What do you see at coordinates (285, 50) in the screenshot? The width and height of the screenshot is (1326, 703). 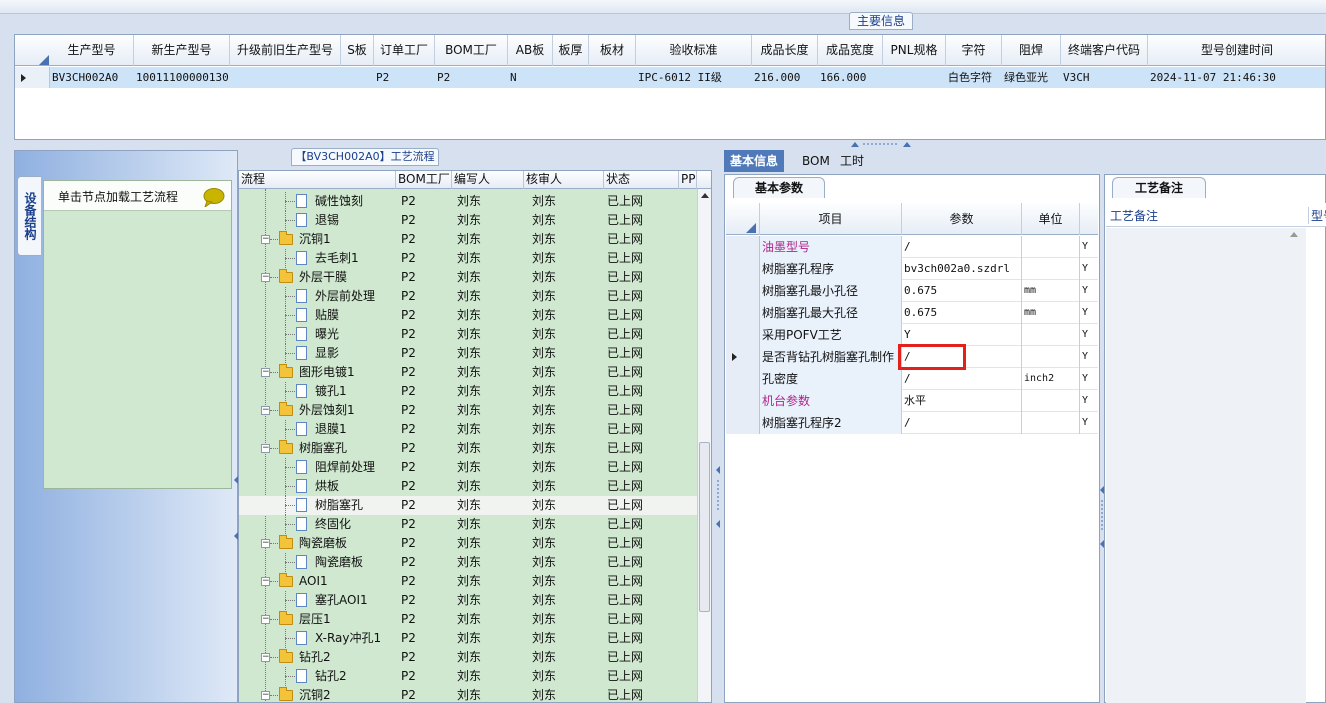 I see `main-col-2: 升级前旧生产型号` at bounding box center [285, 50].